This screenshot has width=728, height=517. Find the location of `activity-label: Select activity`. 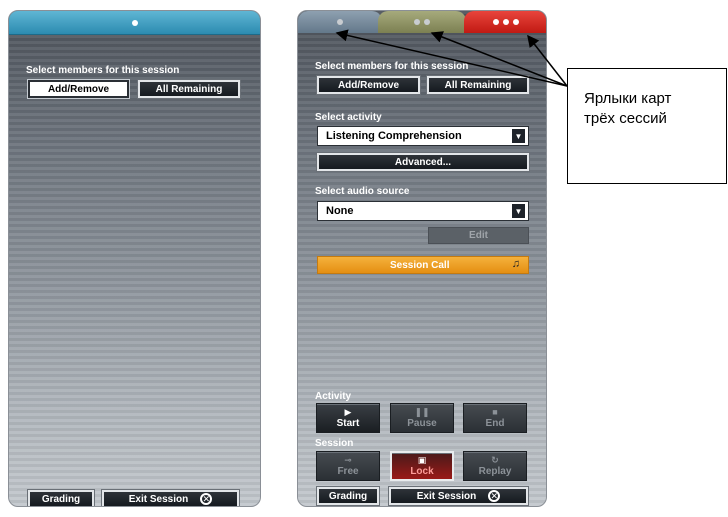

activity-label: Select activity is located at coordinates (348, 117).